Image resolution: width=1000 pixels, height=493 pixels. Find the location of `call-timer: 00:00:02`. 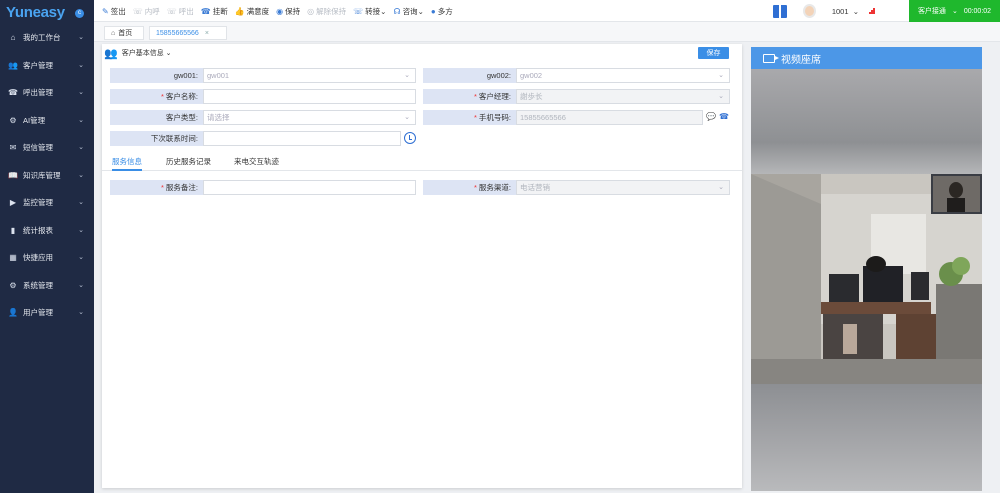

call-timer: 00:00:02 is located at coordinates (977, 11).